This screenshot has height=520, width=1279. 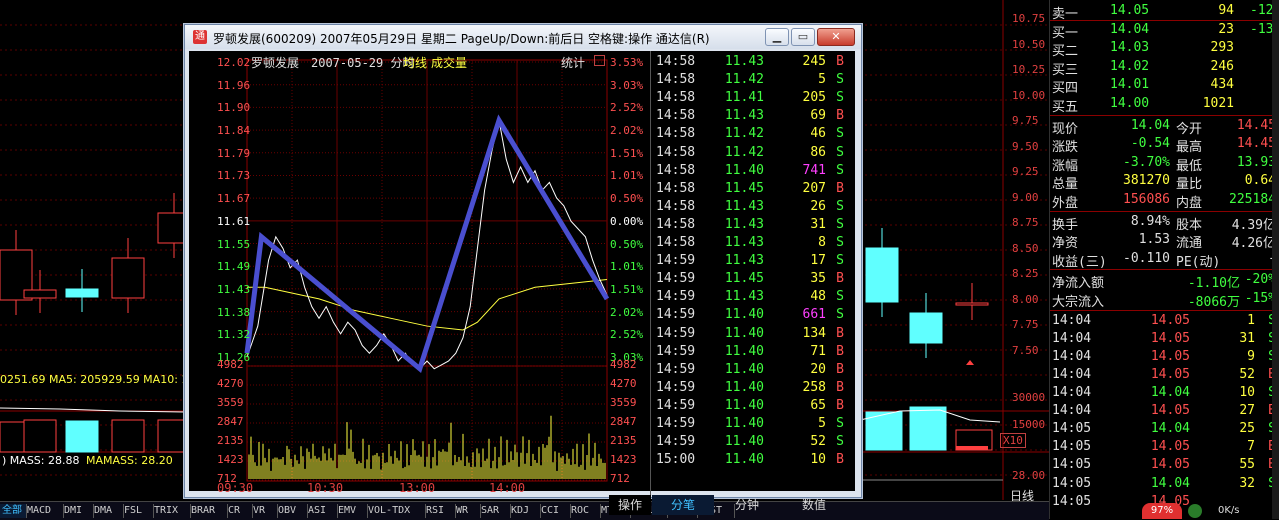 I want to click on trade-cell: 14.05, so click(x=1170, y=356).